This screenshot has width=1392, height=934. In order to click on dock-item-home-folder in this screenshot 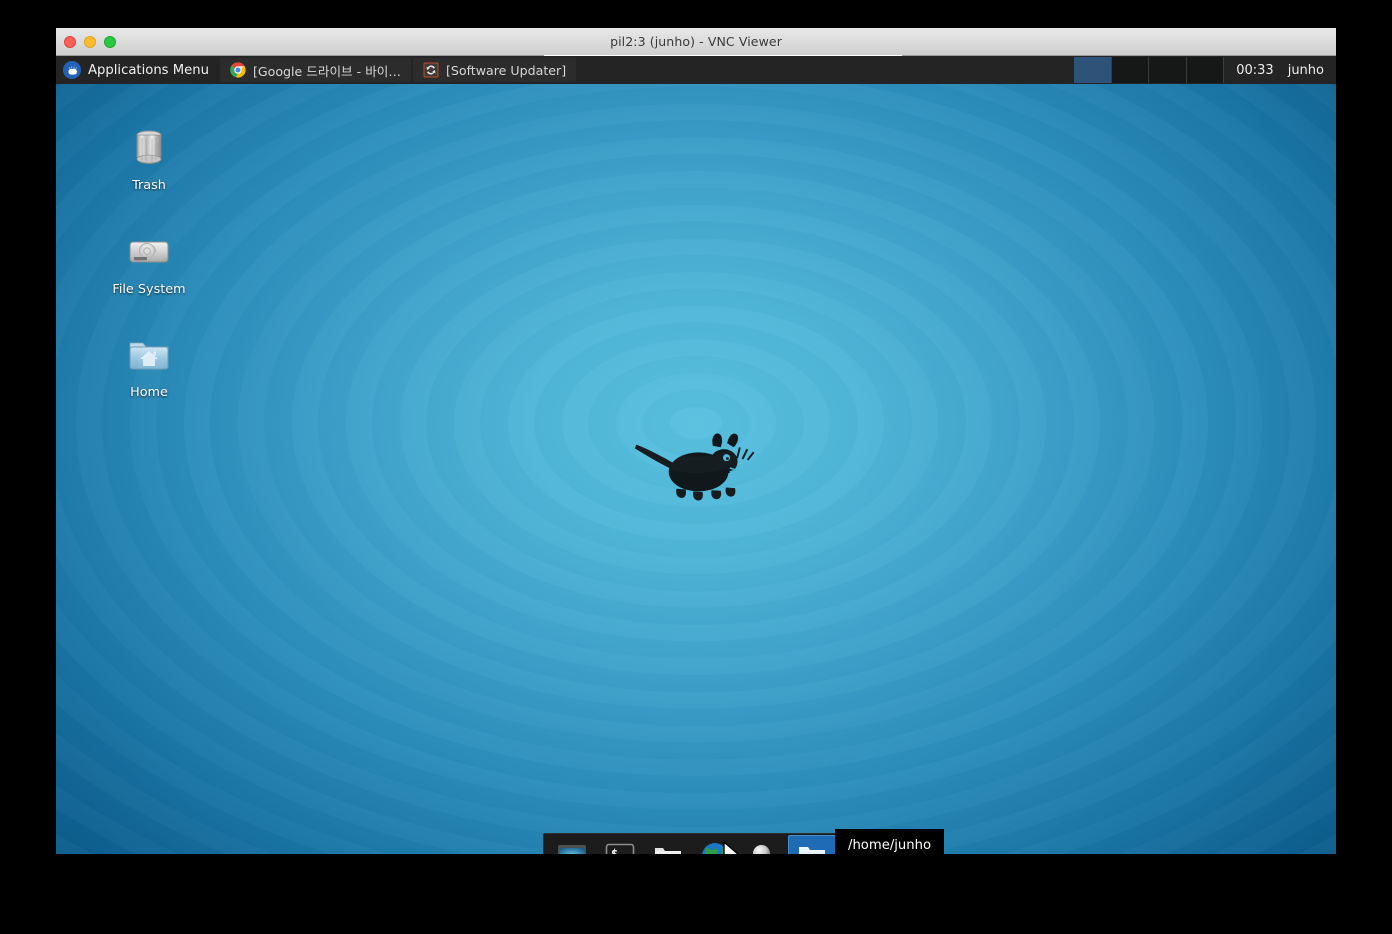, I will do `click(812, 844)`.